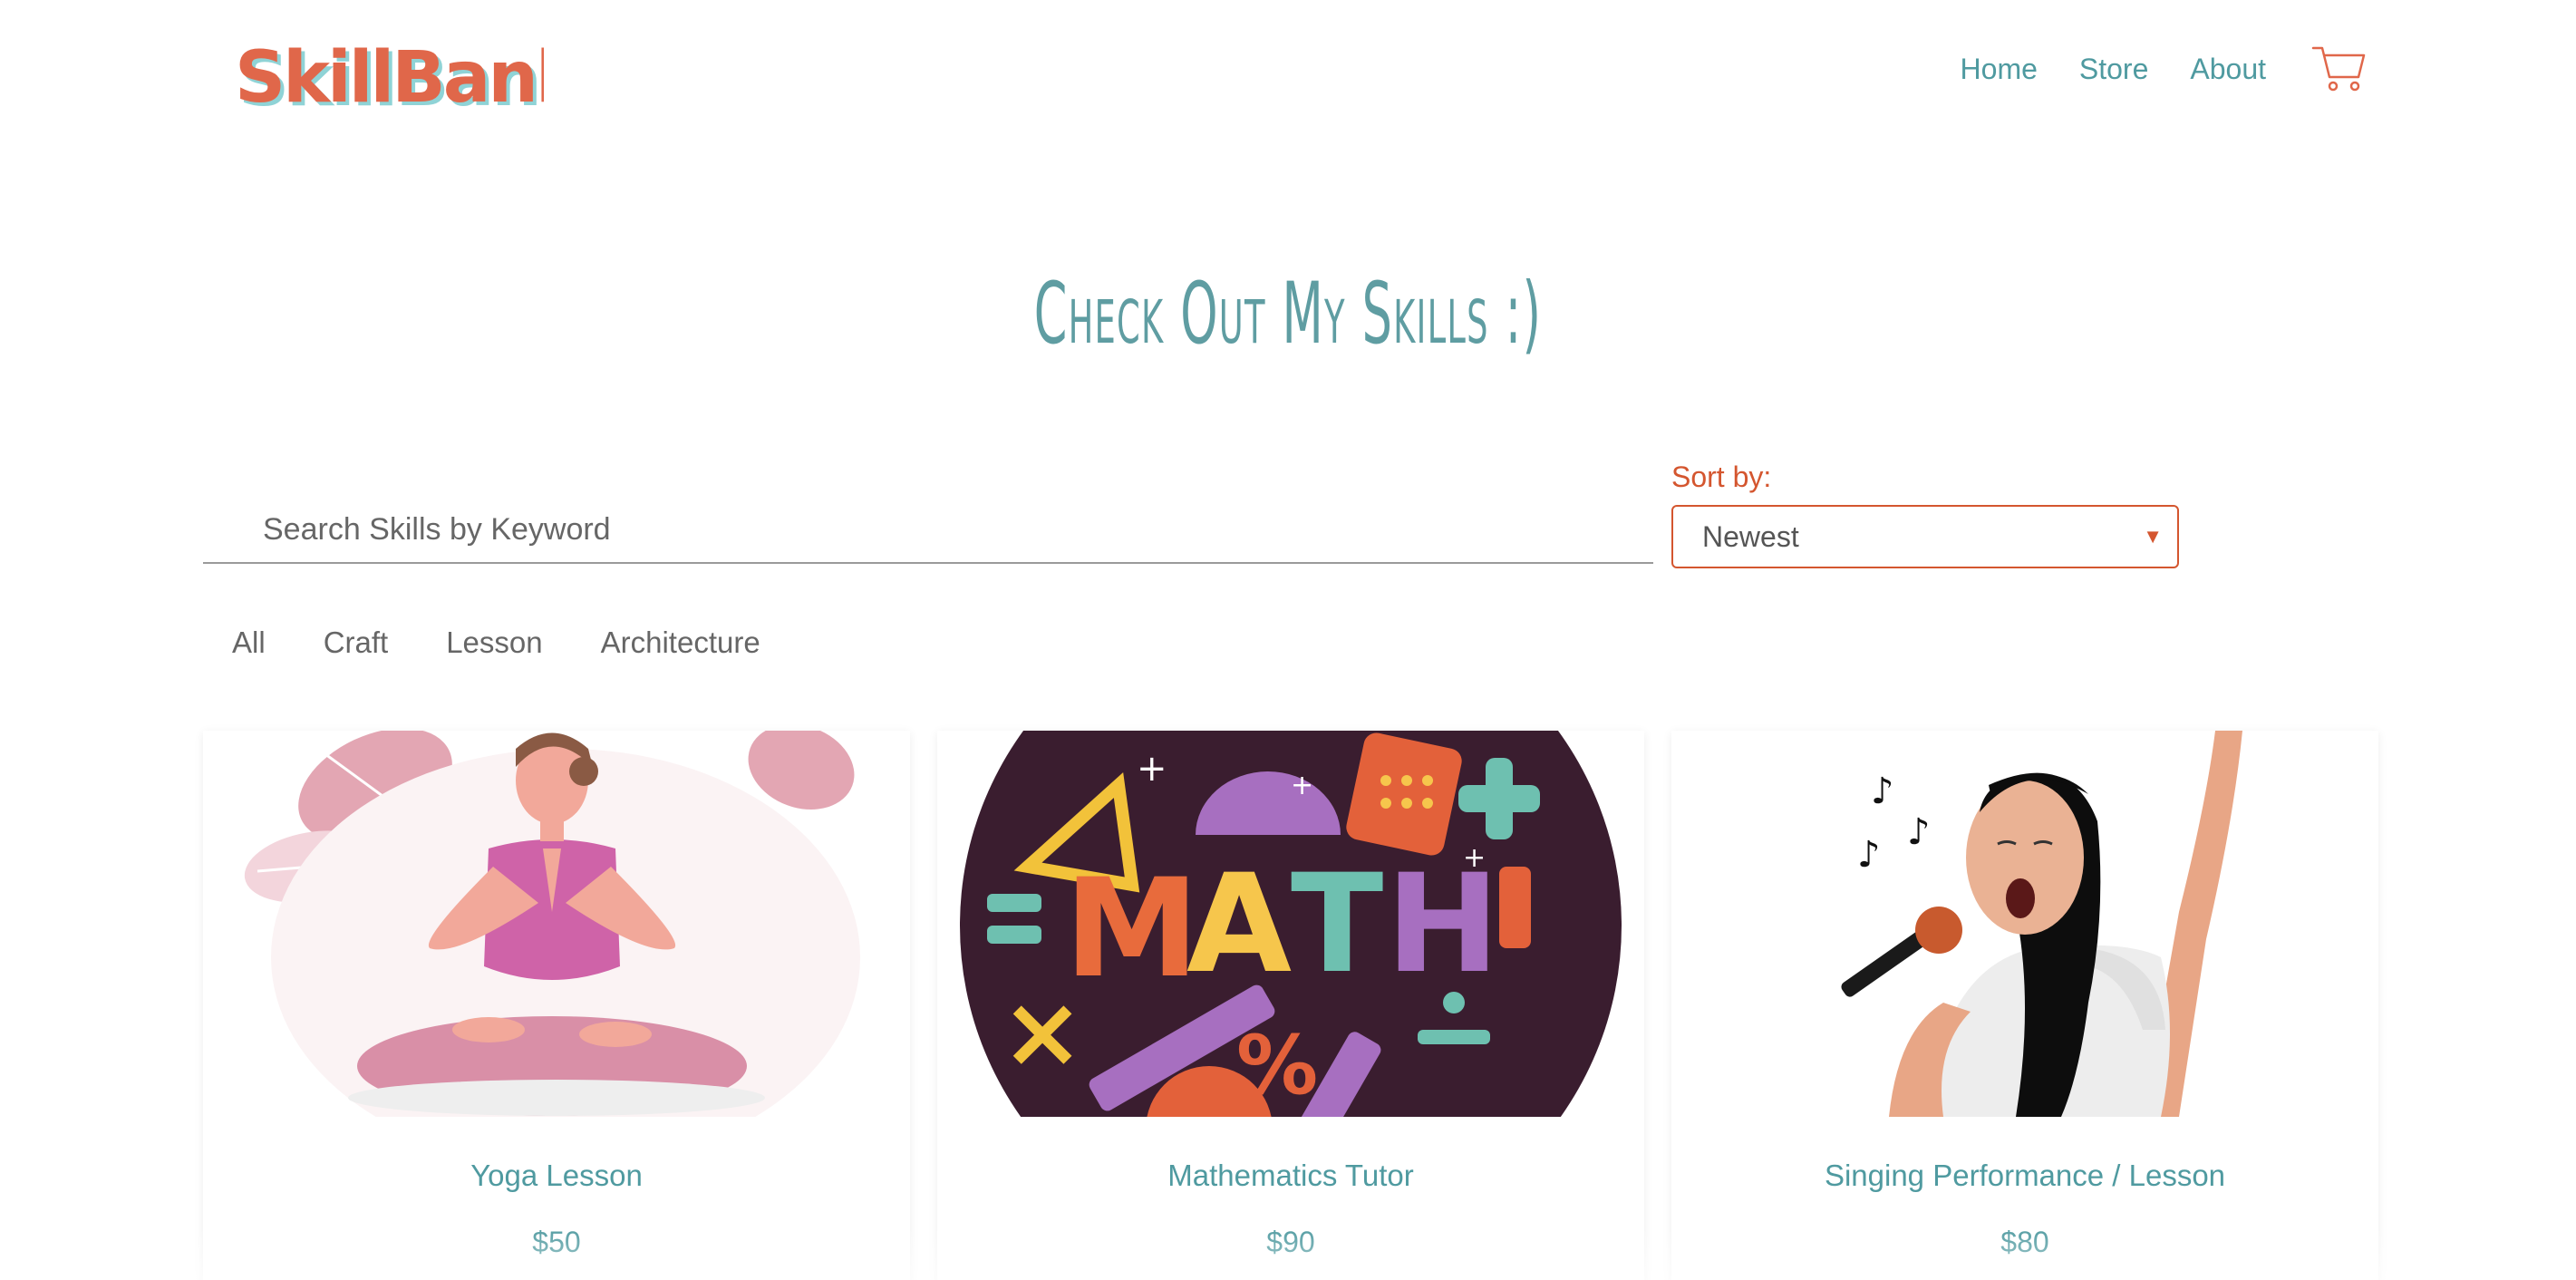 The height and width of the screenshot is (1280, 2576). What do you see at coordinates (1290, 1176) in the screenshot?
I see `product-name: Mathematics Tutor` at bounding box center [1290, 1176].